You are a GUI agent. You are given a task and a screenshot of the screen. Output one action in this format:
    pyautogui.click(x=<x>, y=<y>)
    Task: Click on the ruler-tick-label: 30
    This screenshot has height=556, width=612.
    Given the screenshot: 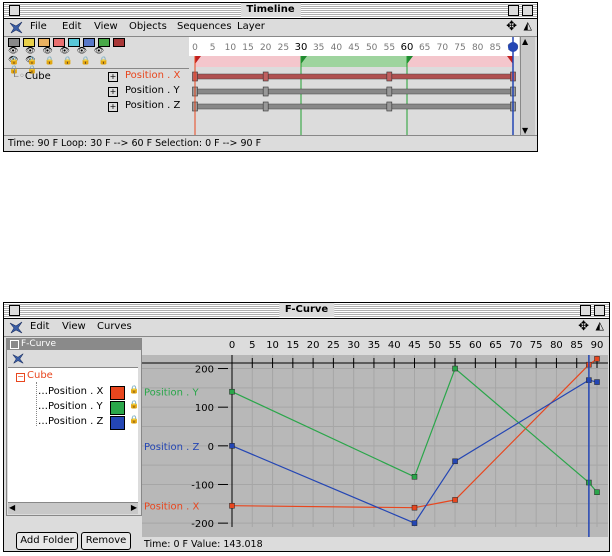 What is the action you would take?
    pyautogui.click(x=301, y=47)
    